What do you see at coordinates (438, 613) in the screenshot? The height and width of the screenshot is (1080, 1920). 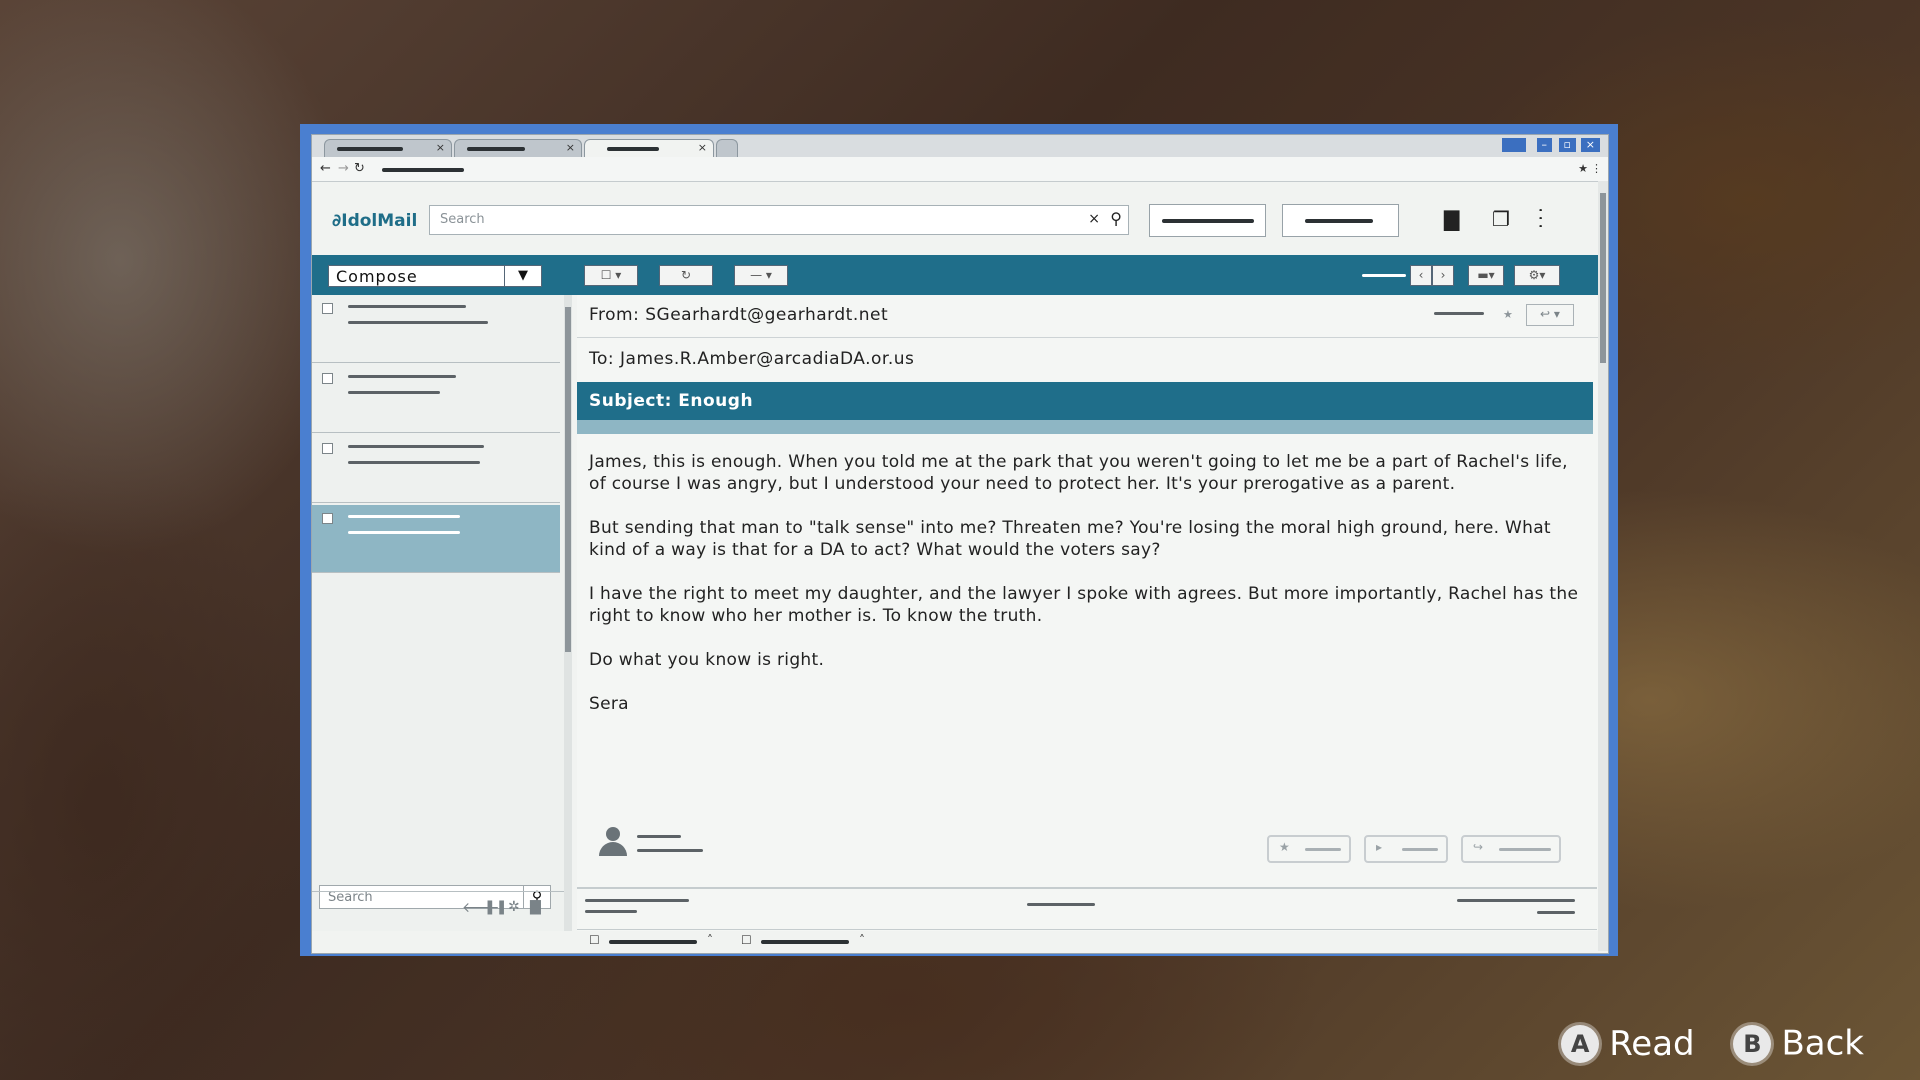 I see `message-list: Search ⚲ 🡐 ❚❚ ✲ ▇` at bounding box center [438, 613].